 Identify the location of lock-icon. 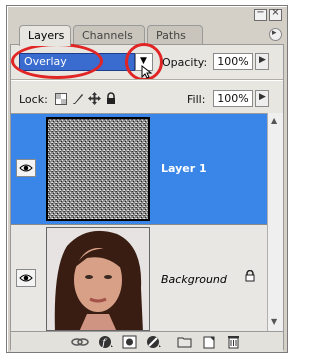
(250, 276).